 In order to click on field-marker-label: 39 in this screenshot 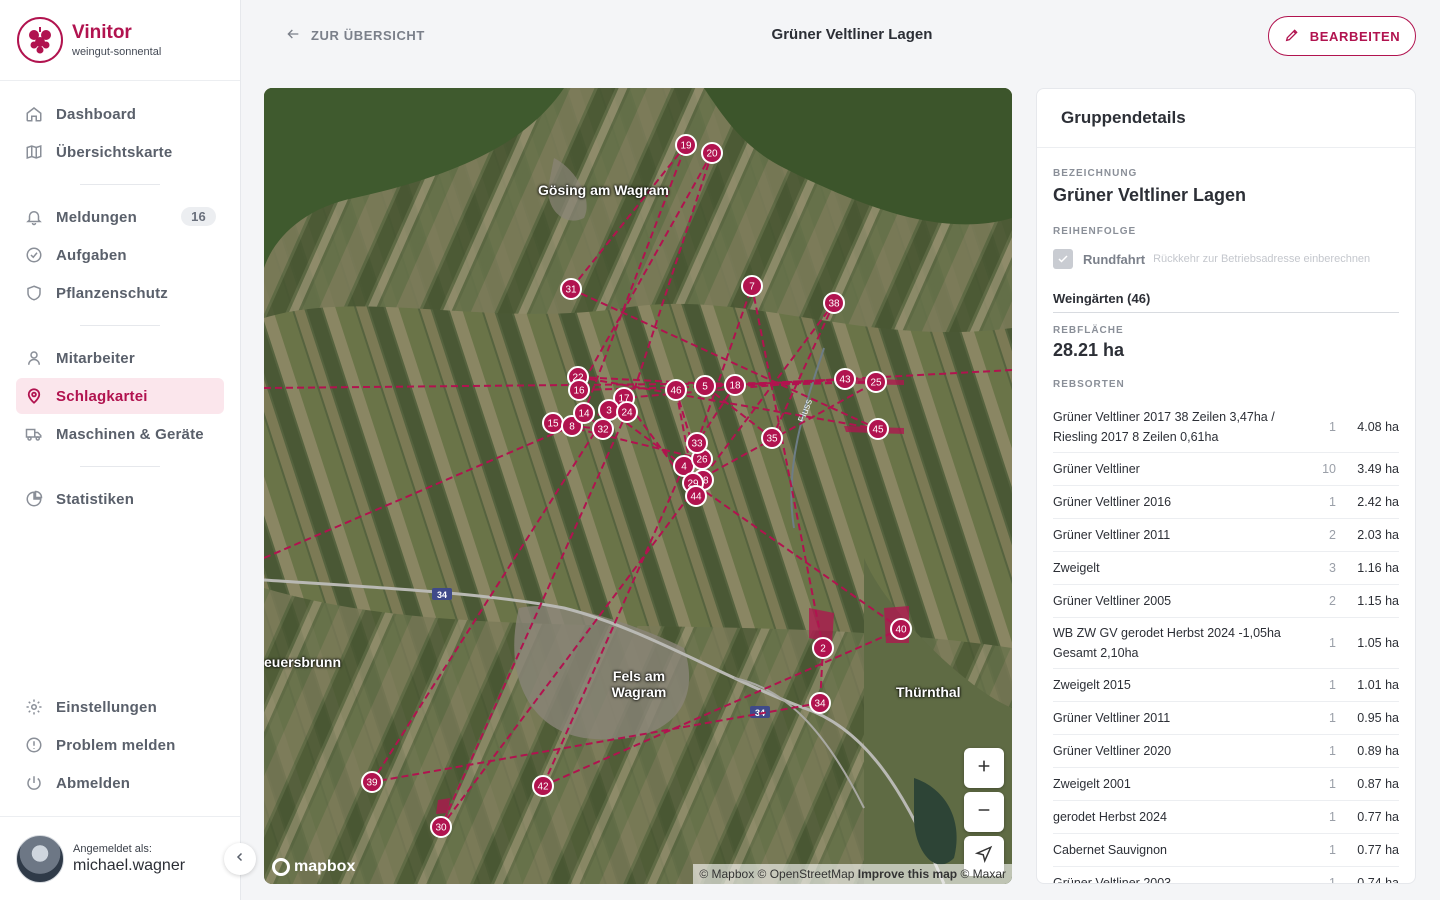, I will do `click(372, 783)`.